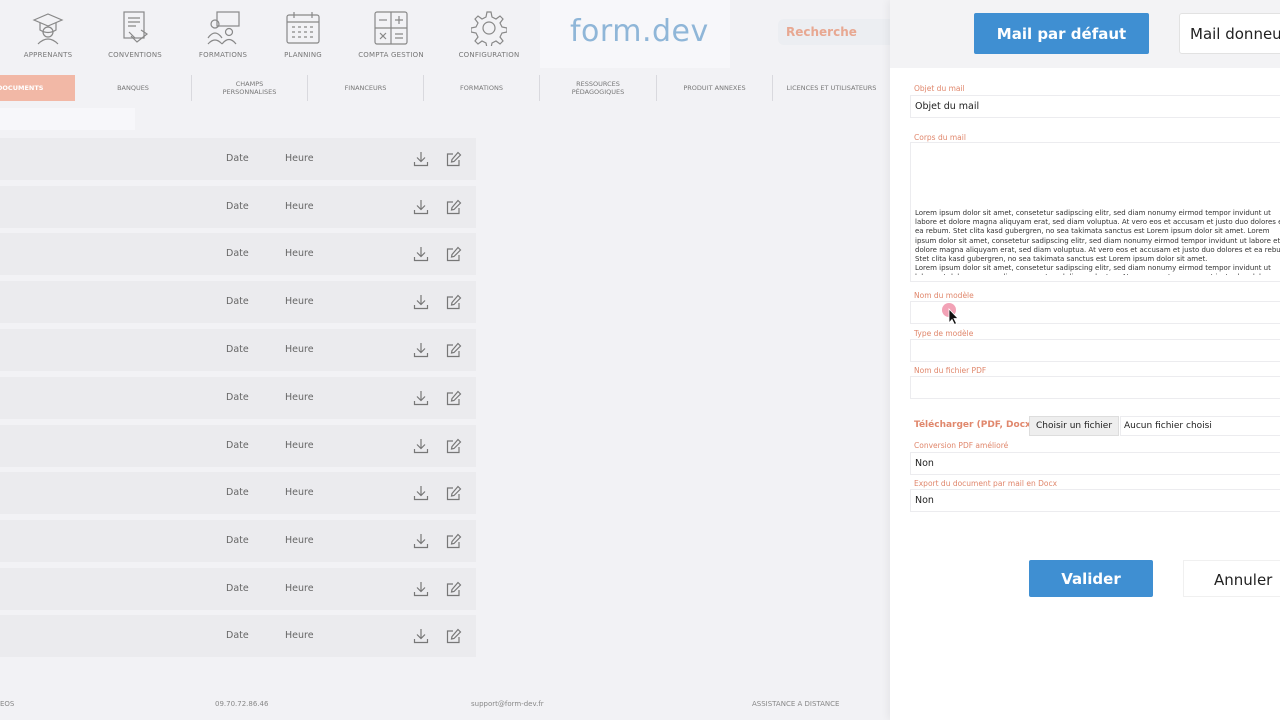 The image size is (1280, 720). Describe the element at coordinates (223, 34) in the screenshot. I see `nav-item-formations: FORMATIONS` at that location.